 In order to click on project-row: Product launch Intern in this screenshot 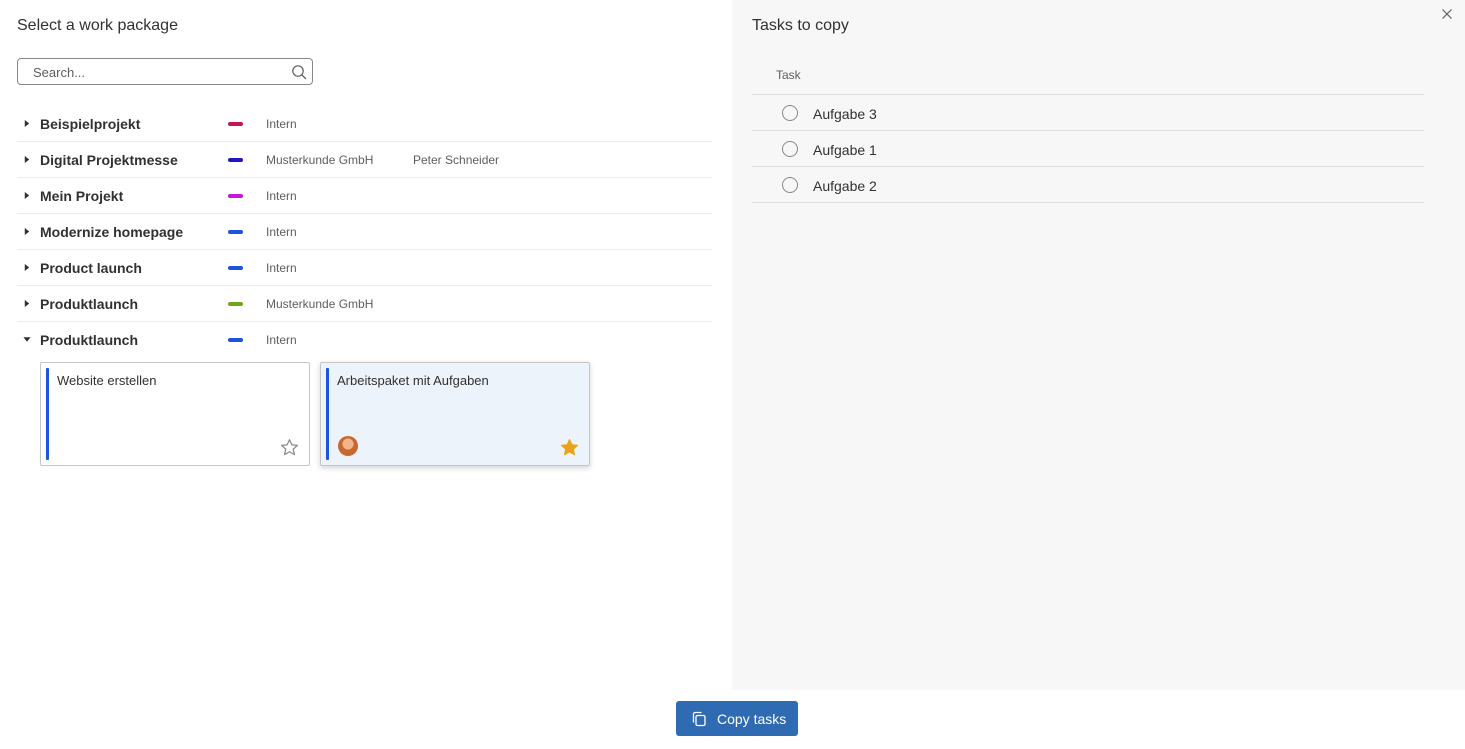, I will do `click(364, 268)`.